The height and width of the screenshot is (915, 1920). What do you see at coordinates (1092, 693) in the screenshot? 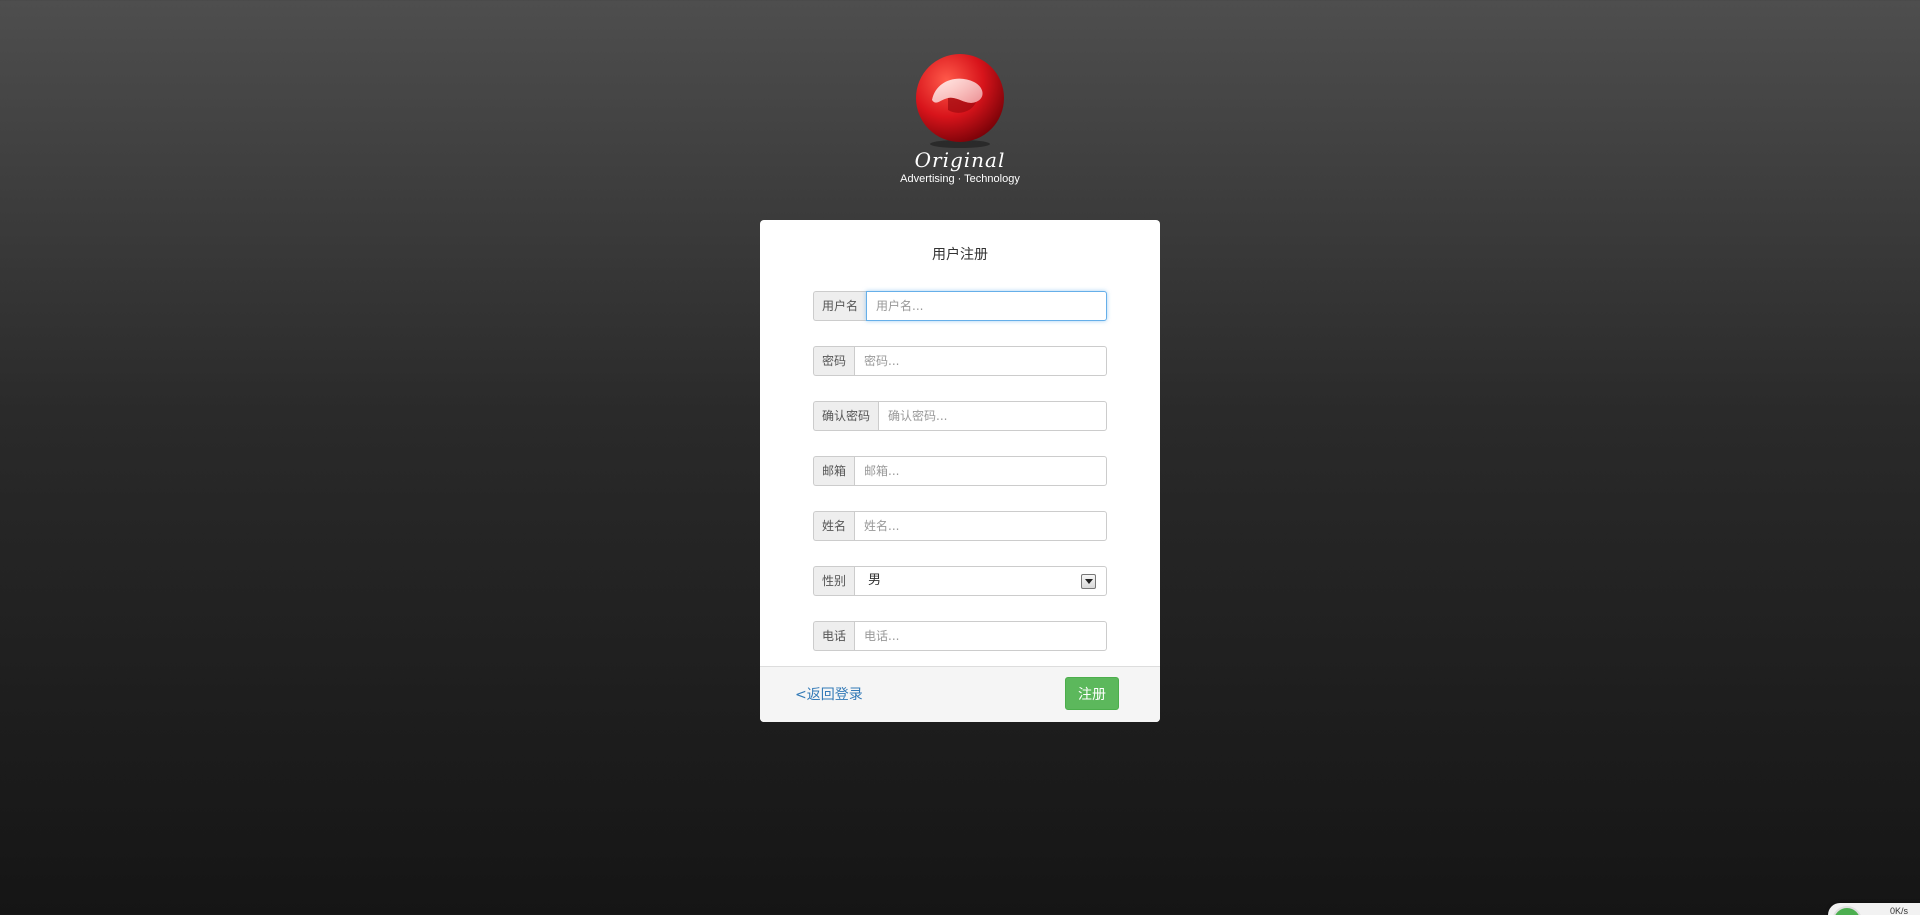
I see `register-button: 注册` at bounding box center [1092, 693].